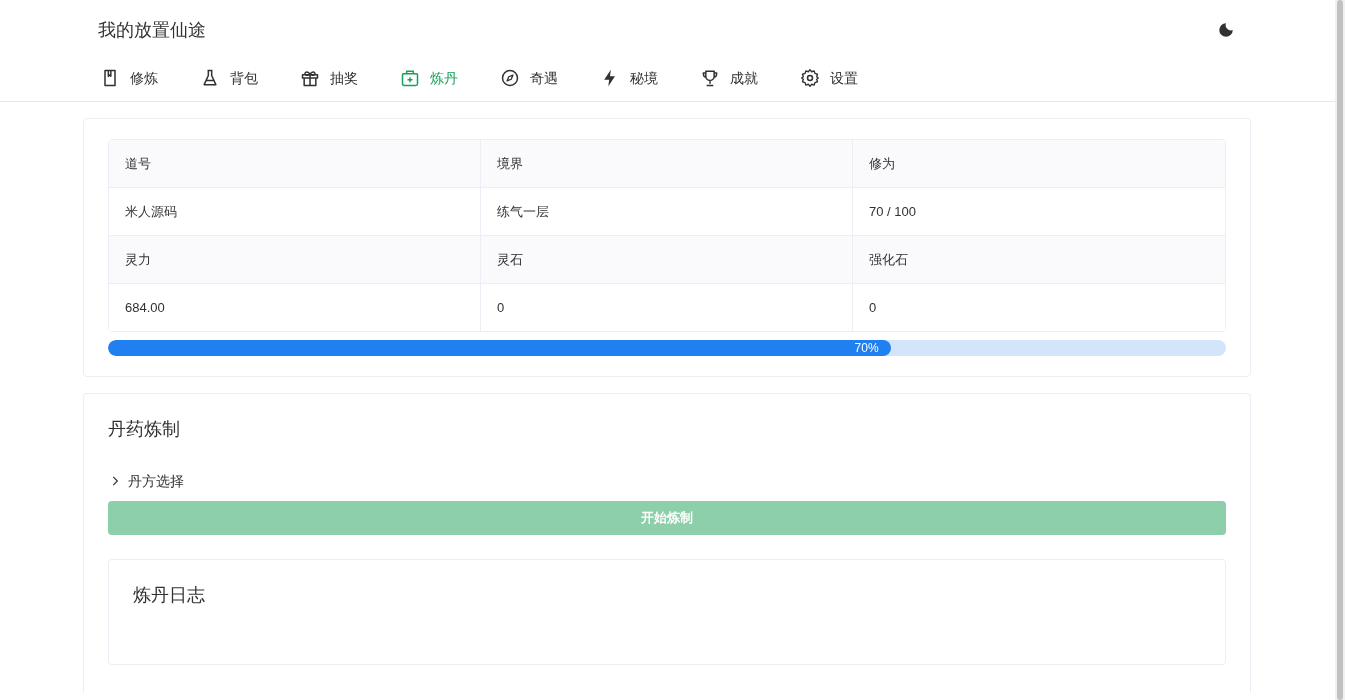 The width and height of the screenshot is (1345, 700). I want to click on scrollbar, so click(1340, 350).